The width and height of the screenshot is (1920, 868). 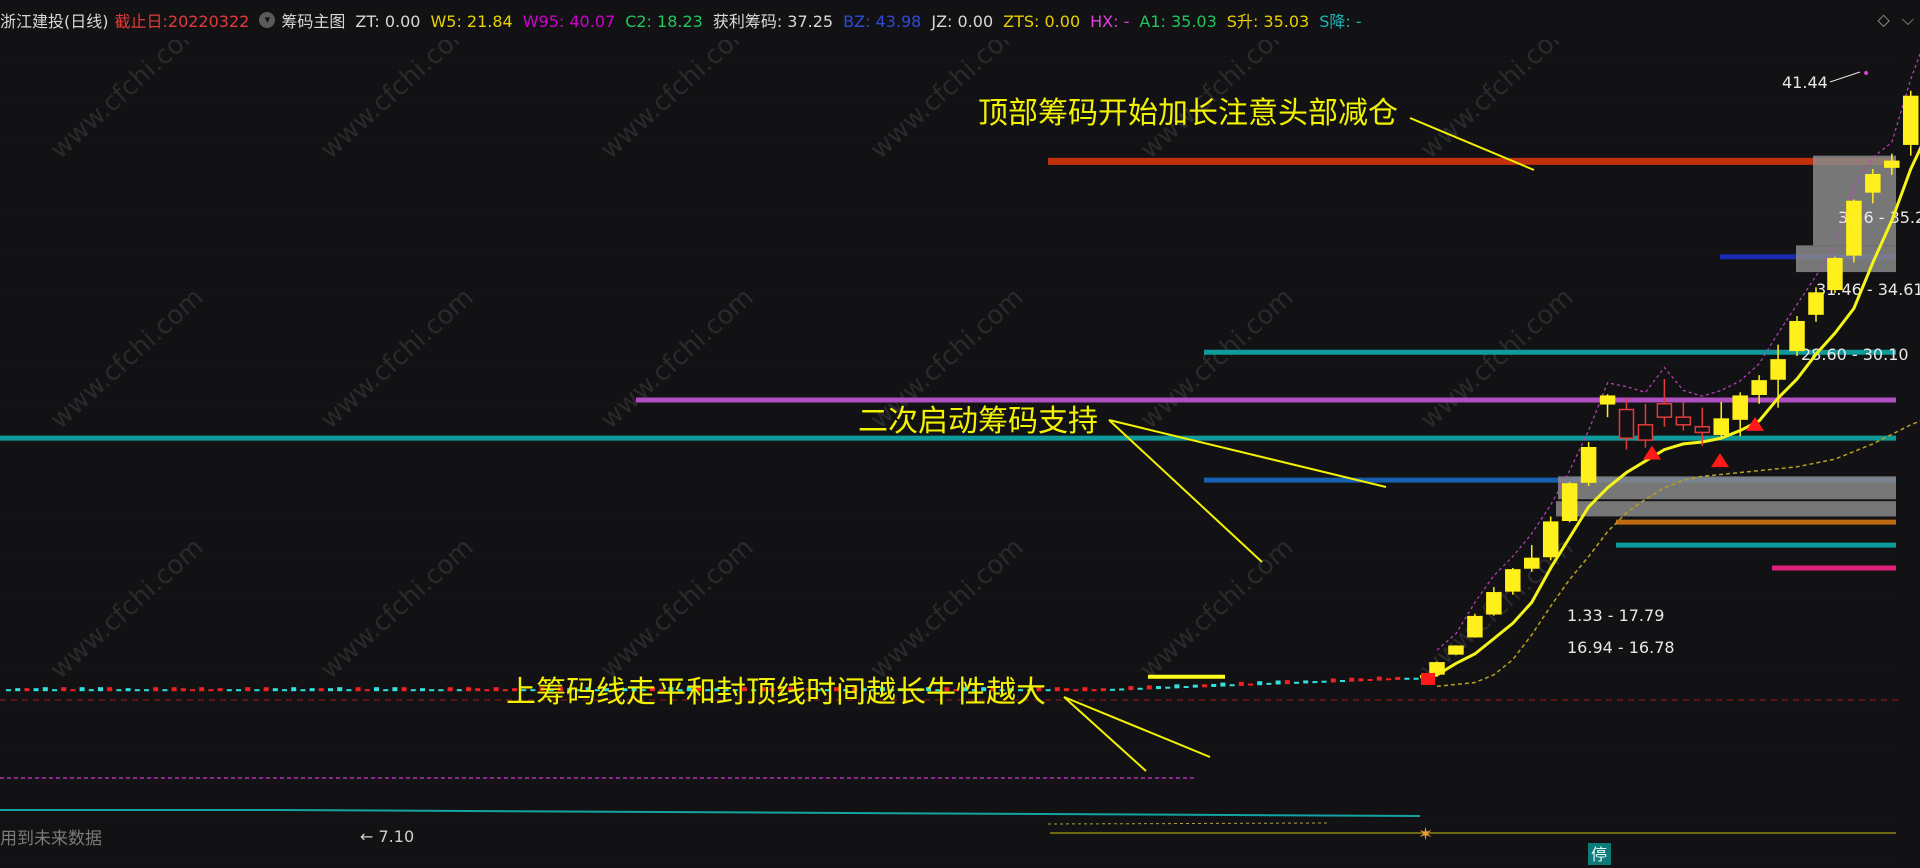 I want to click on indicator-field: JZ: 0.00, so click(x=962, y=21).